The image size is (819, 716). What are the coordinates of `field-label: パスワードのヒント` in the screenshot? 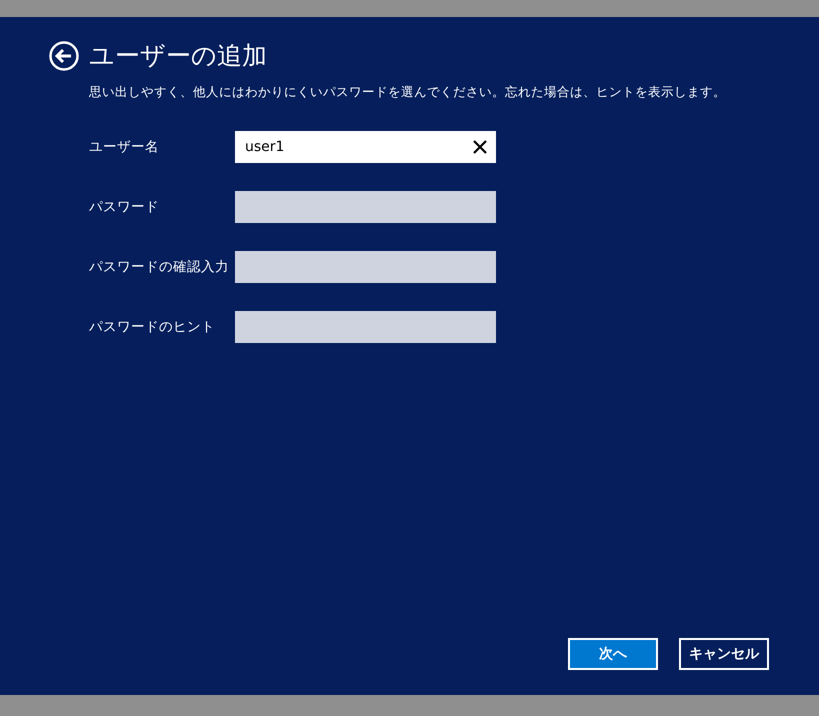 It's located at (152, 327).